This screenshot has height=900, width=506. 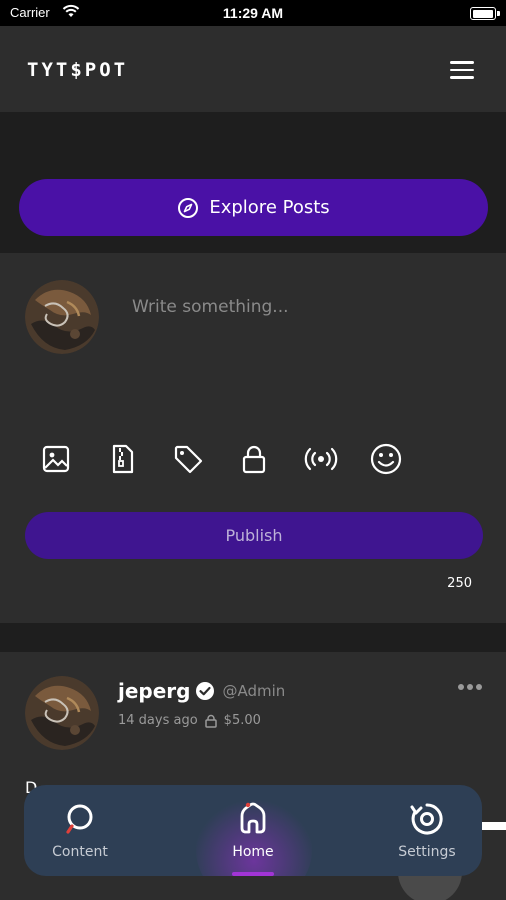 I want to click on app-header: TYT$POT, so click(x=253, y=69).